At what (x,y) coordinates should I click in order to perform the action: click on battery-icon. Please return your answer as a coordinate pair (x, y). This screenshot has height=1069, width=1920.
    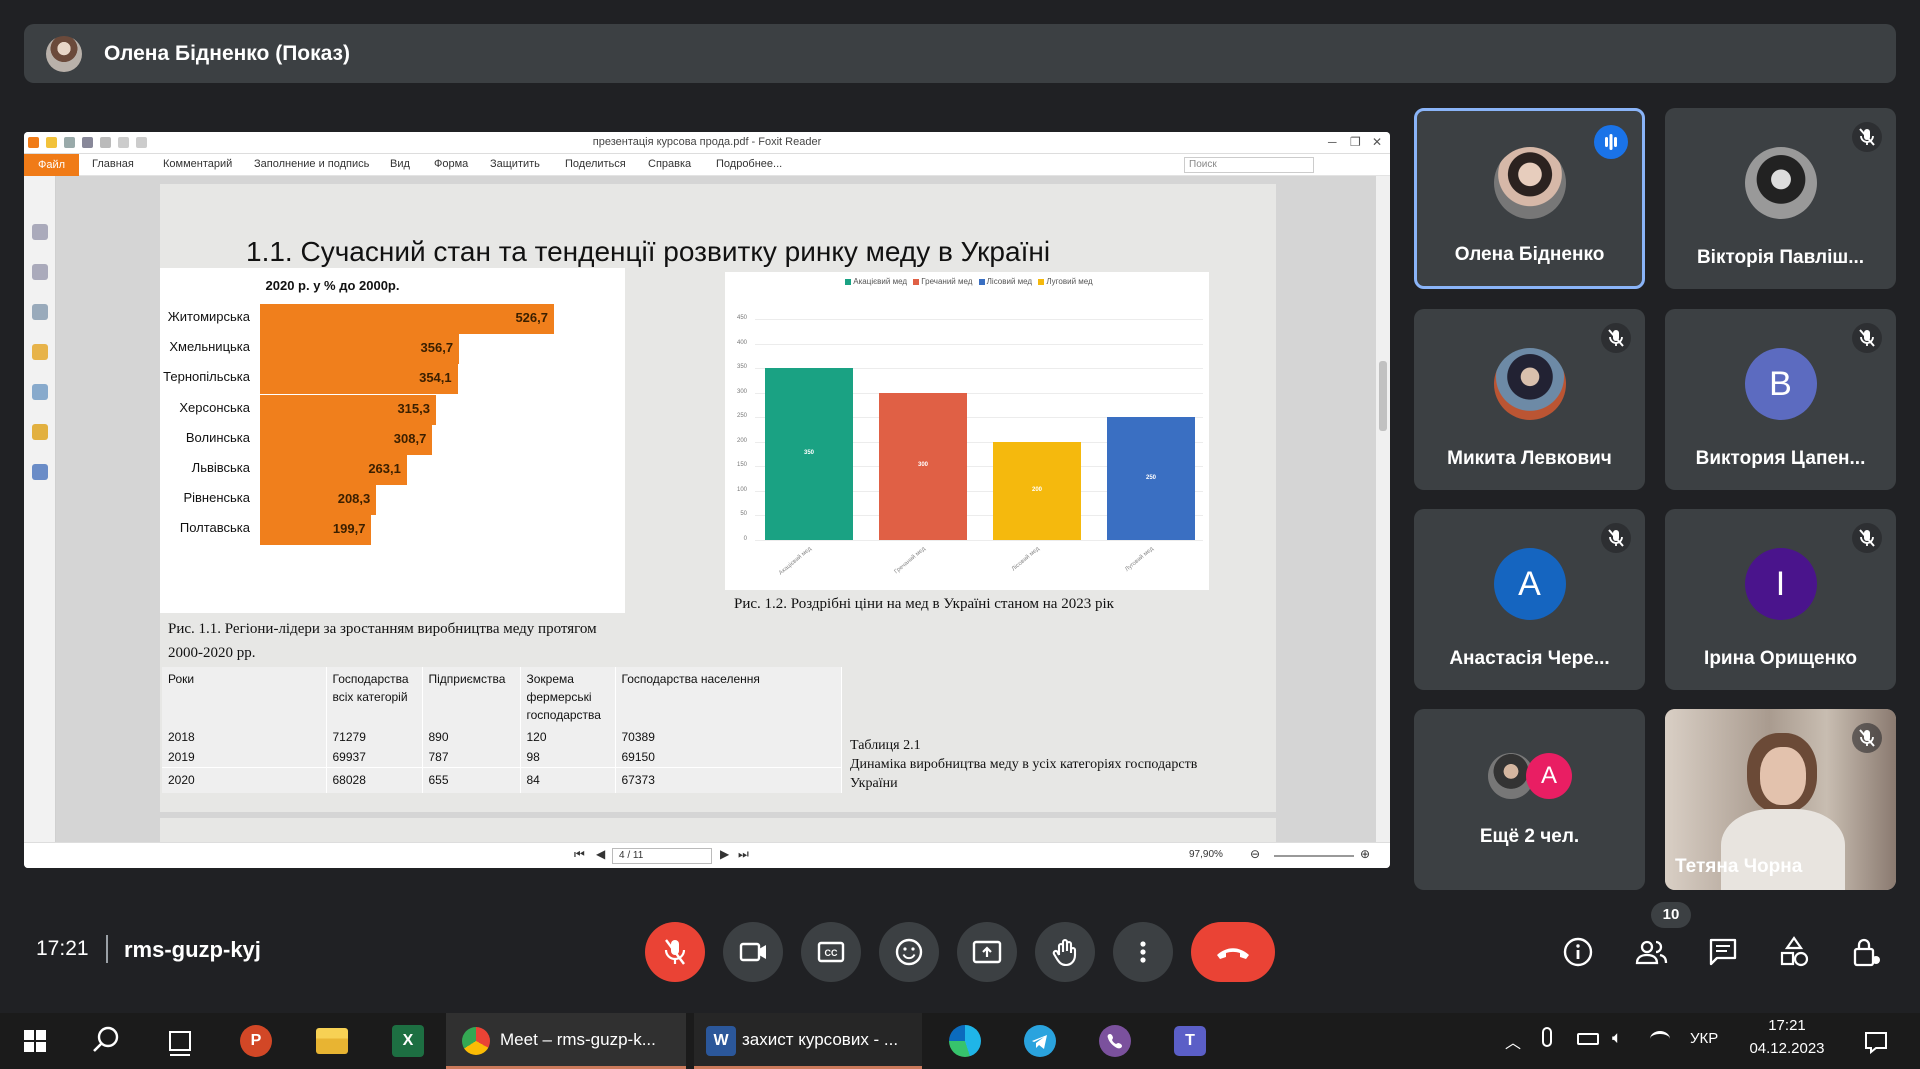
    Looking at the image, I should click on (1588, 1039).